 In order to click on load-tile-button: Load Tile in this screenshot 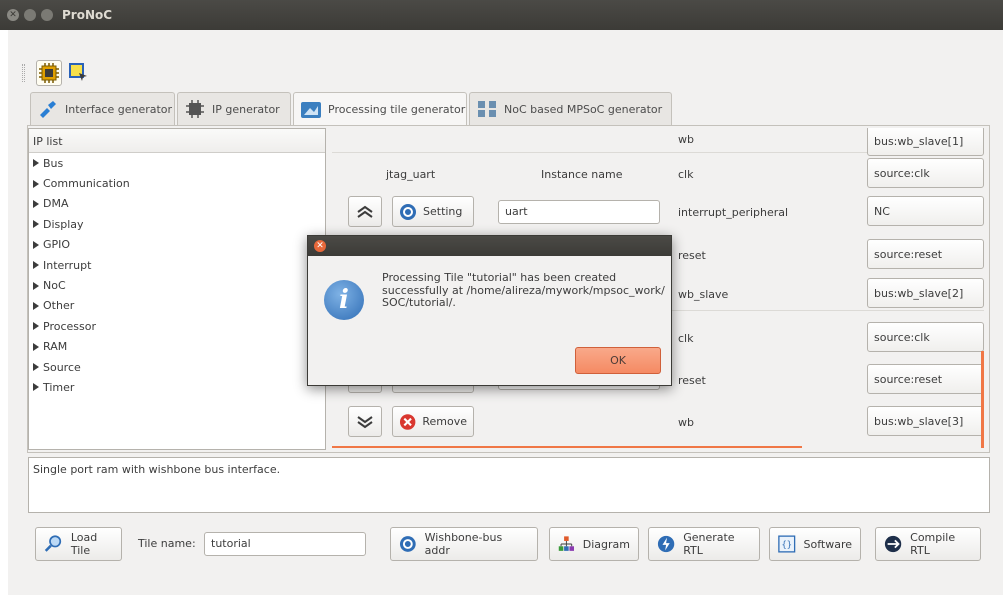, I will do `click(78, 544)`.